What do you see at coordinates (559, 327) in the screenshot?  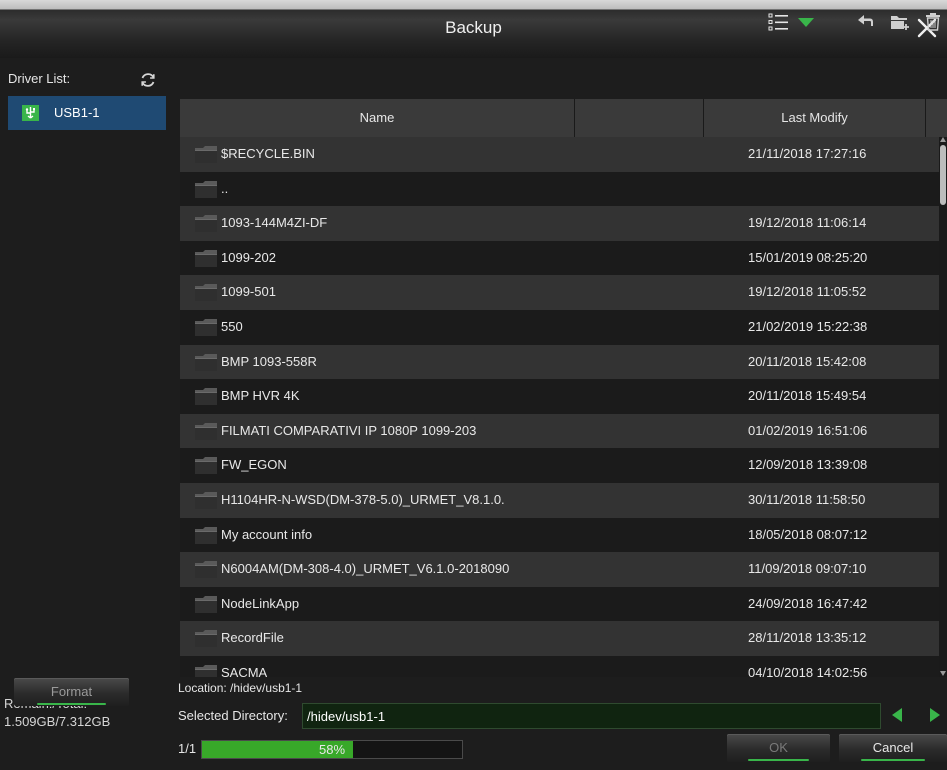 I see `table-row: 550 21/02/2019 15:22:38` at bounding box center [559, 327].